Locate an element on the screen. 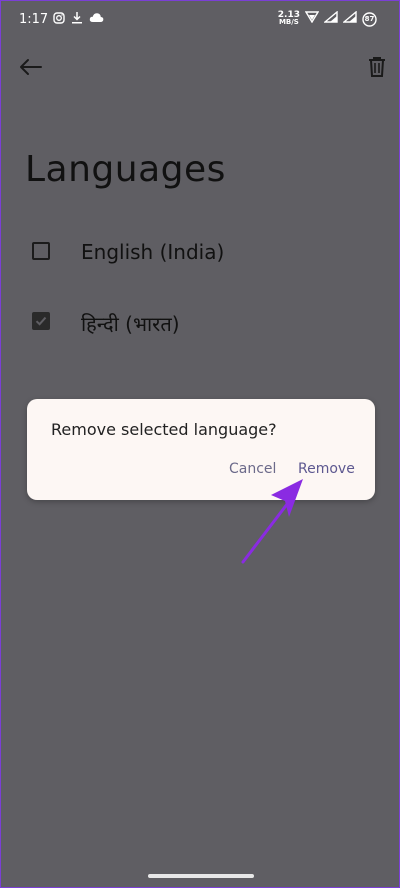  language-item-hindi: हिन्दी (भारत) is located at coordinates (200, 326).